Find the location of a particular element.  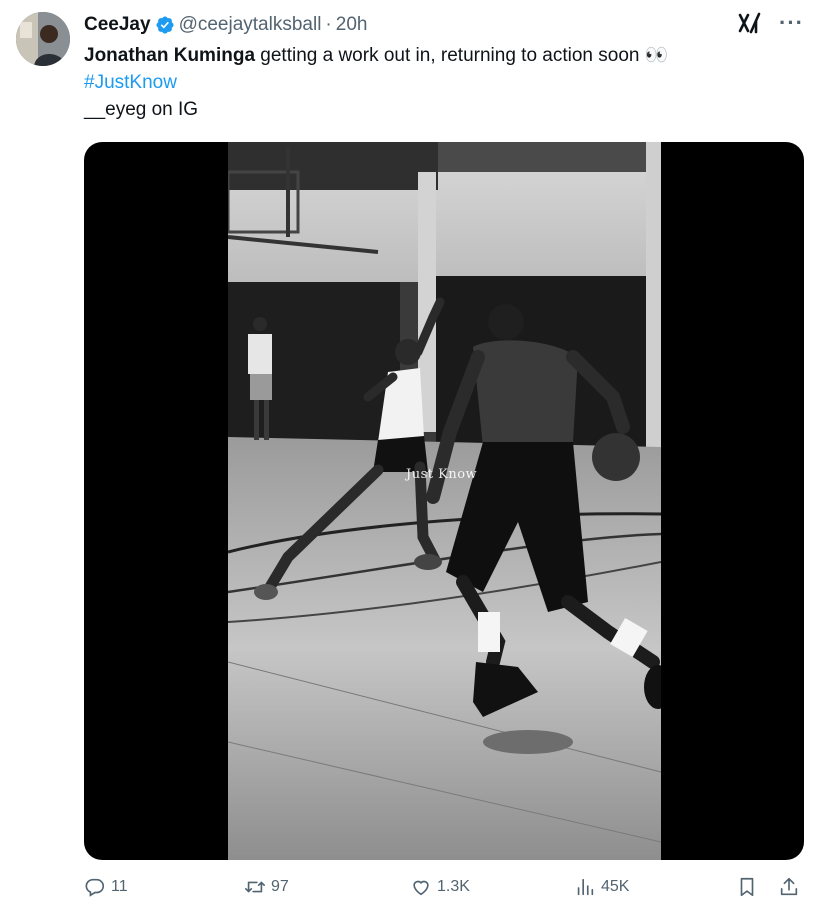

share-icon is located at coordinates (789, 886).